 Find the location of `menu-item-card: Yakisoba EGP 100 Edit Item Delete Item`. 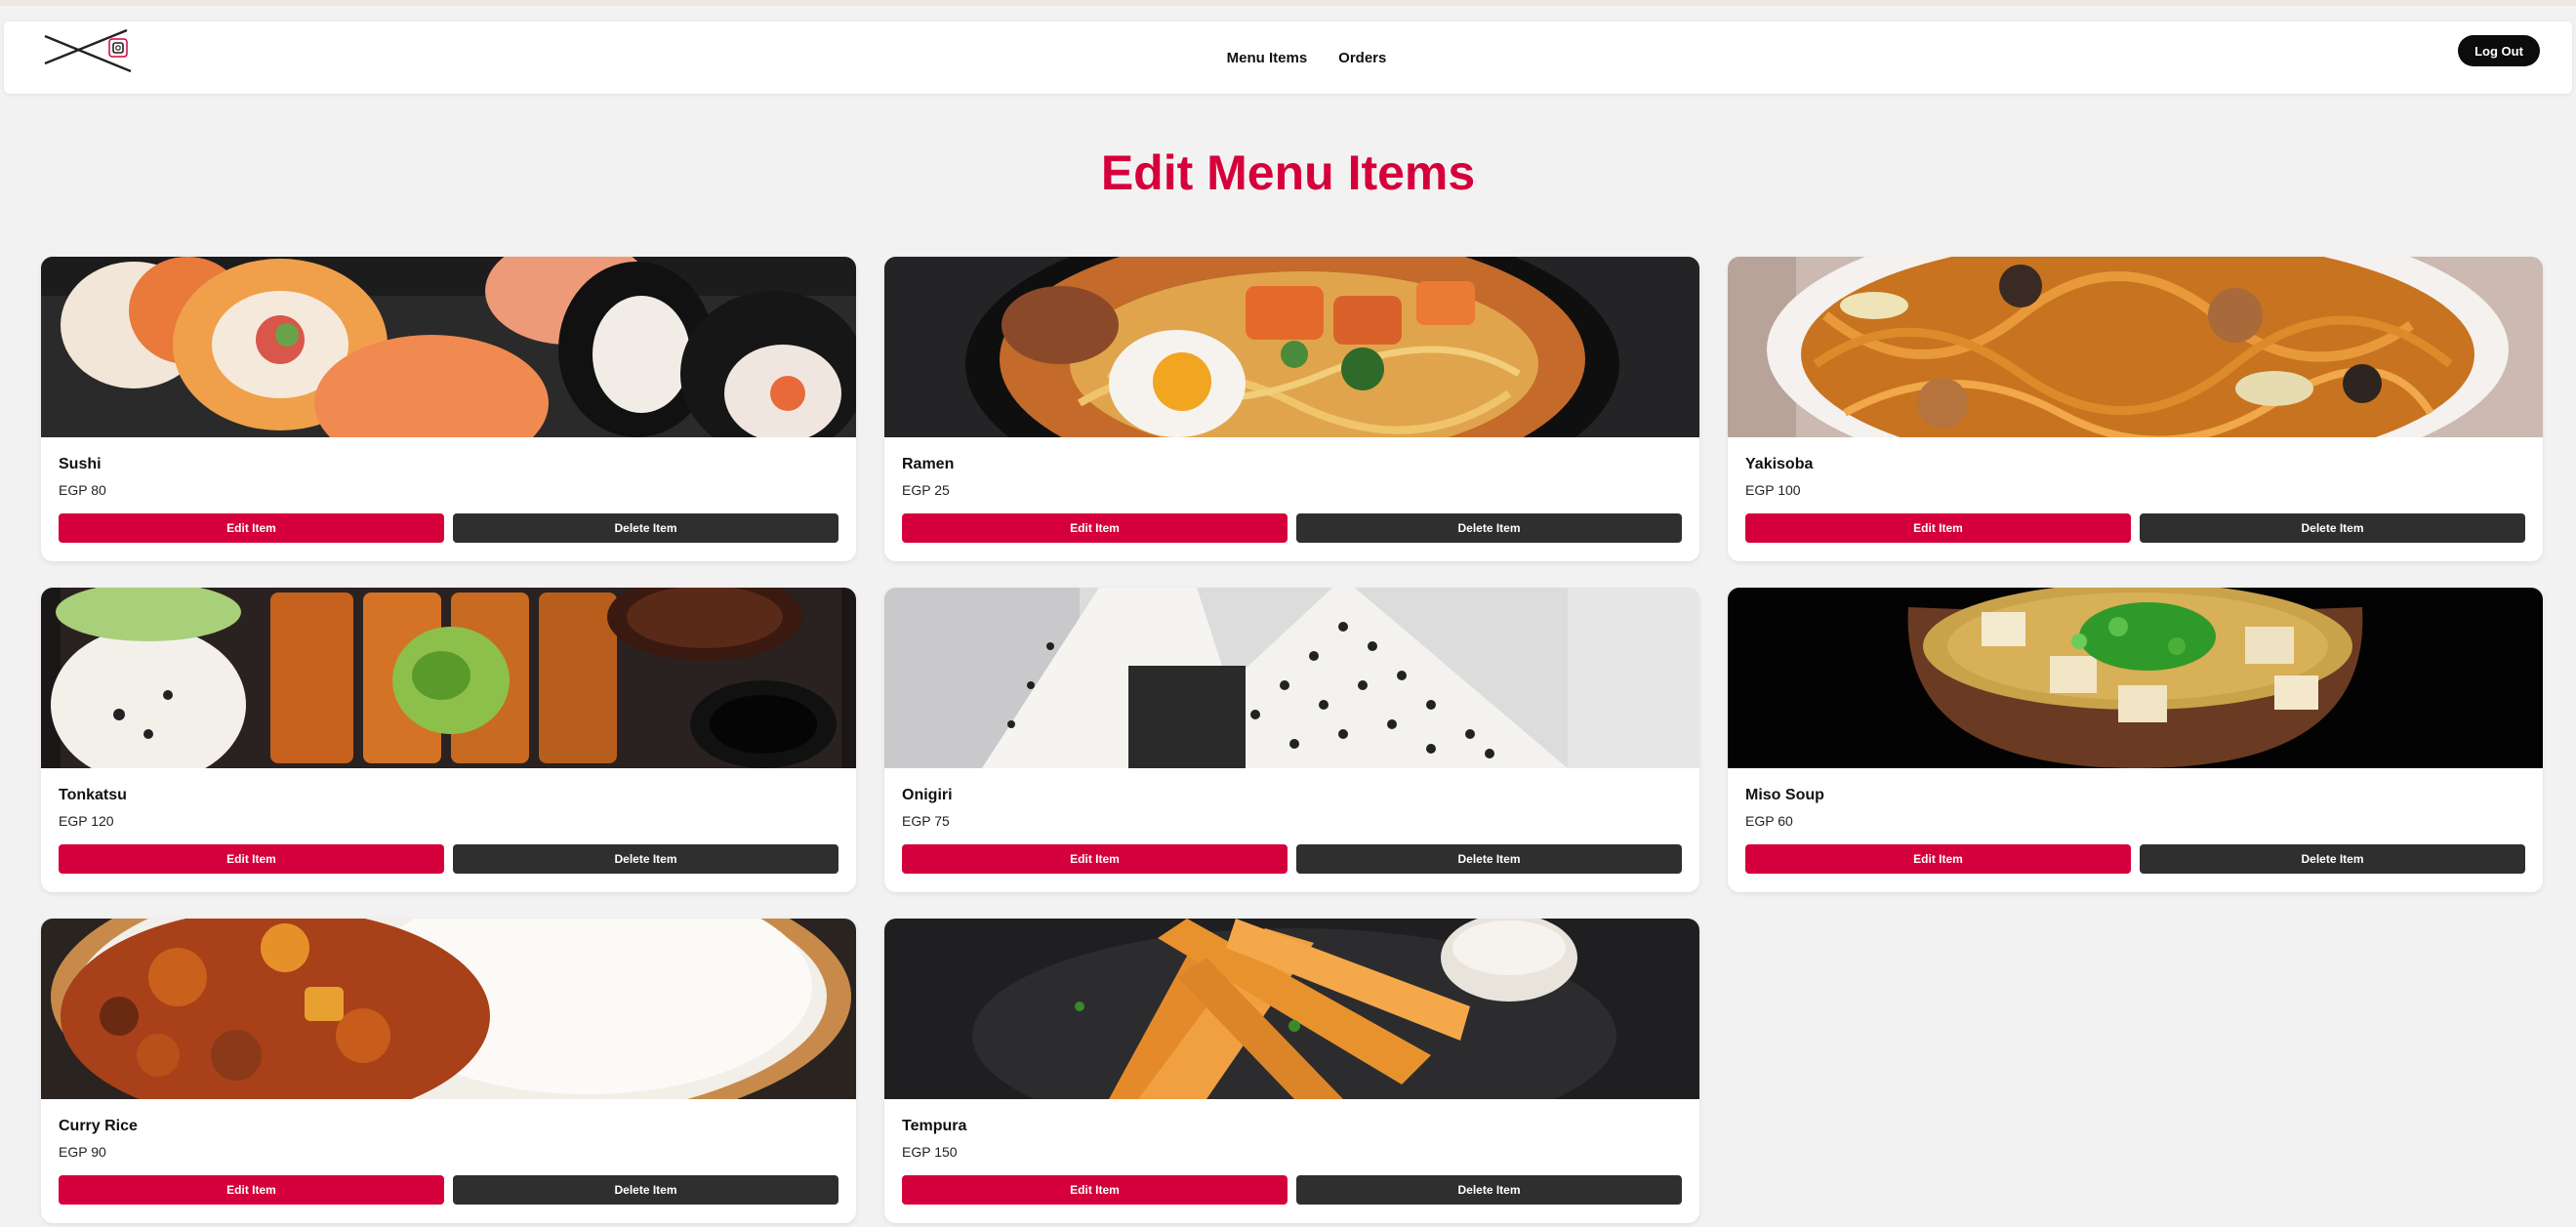

menu-item-card: Yakisoba EGP 100 Edit Item Delete Item is located at coordinates (2135, 409).